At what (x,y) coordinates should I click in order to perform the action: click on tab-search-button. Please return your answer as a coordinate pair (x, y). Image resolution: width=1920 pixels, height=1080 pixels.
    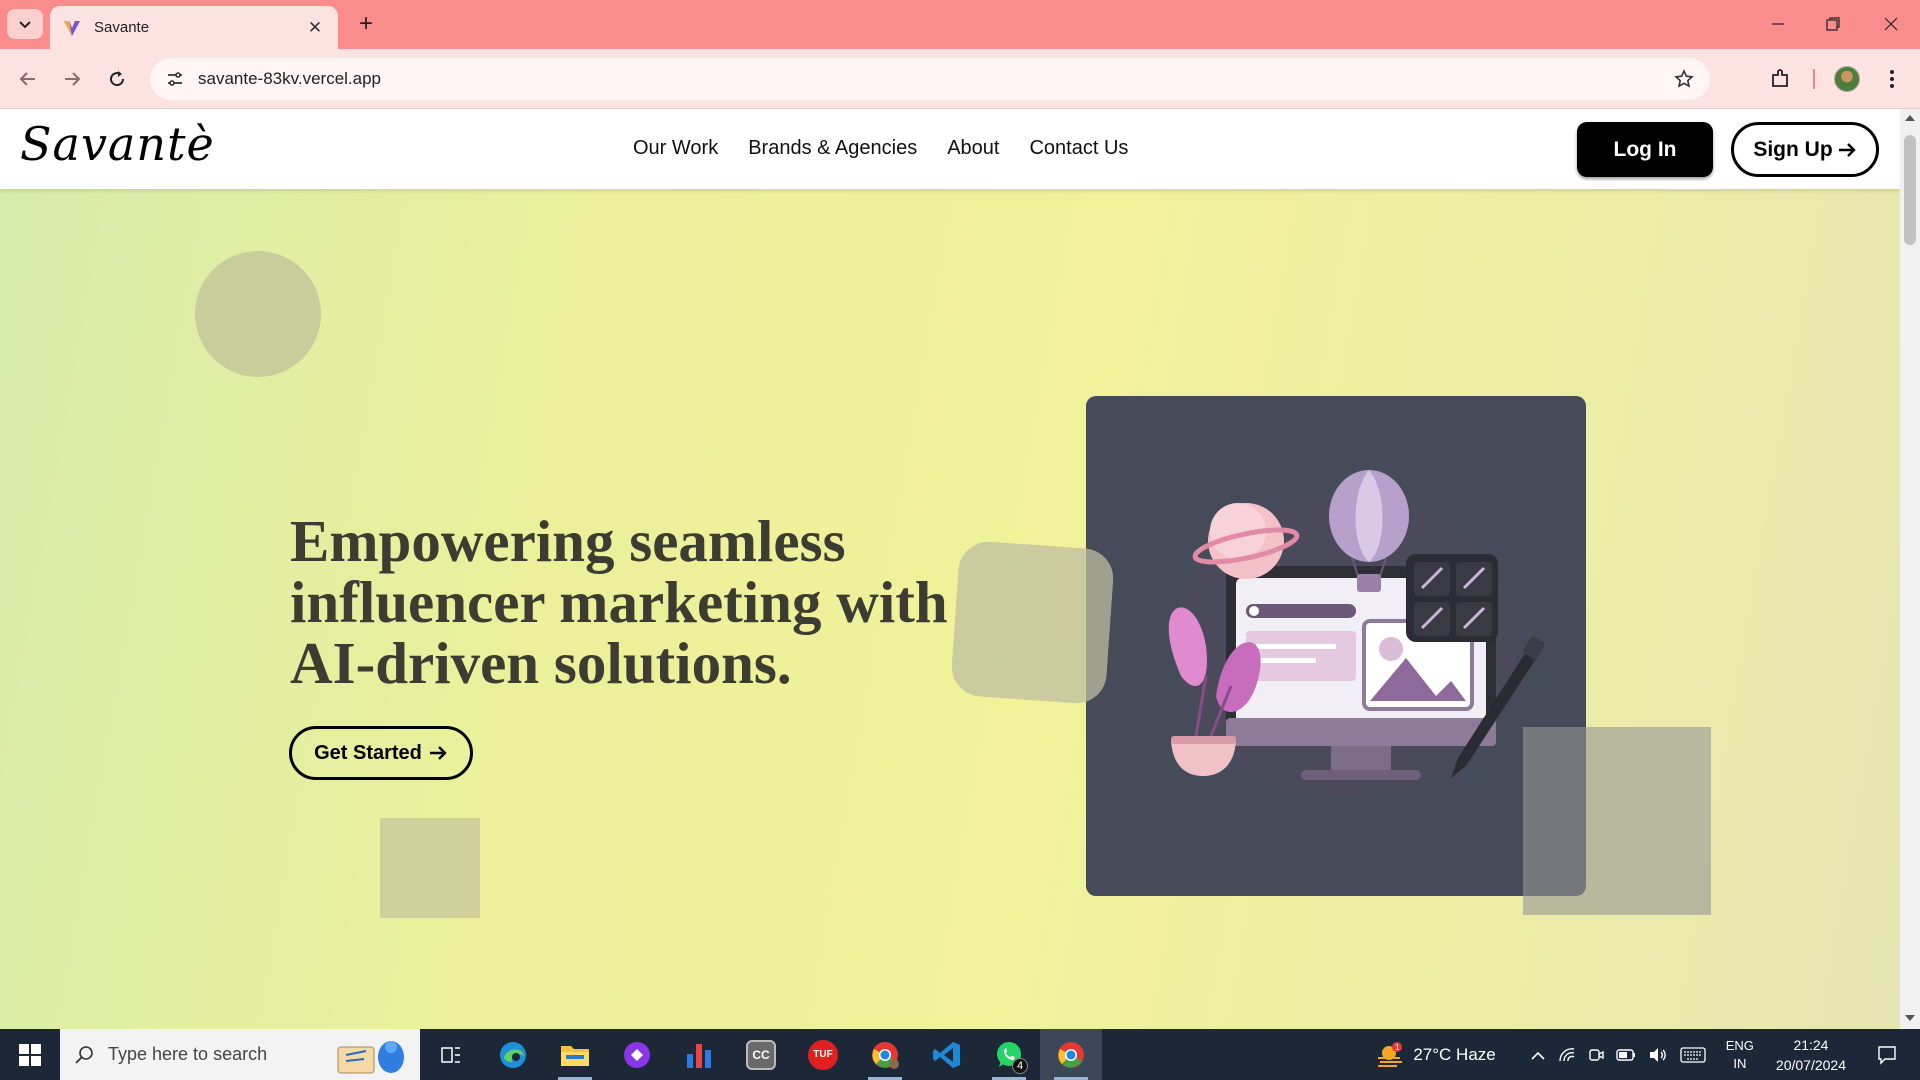
    Looking at the image, I should click on (25, 24).